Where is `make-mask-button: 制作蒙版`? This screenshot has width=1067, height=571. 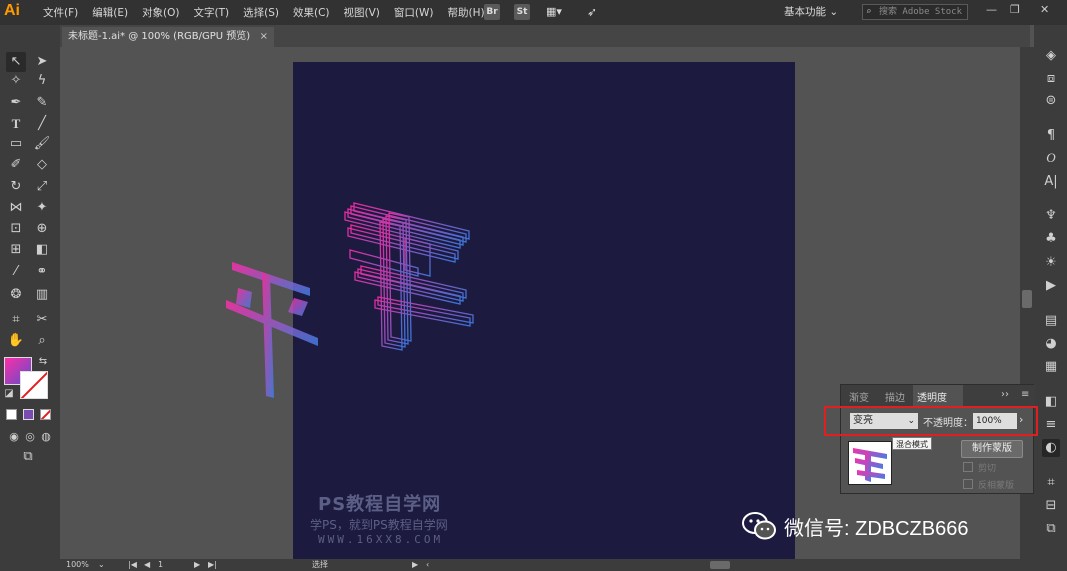
make-mask-button: 制作蒙版 is located at coordinates (992, 449).